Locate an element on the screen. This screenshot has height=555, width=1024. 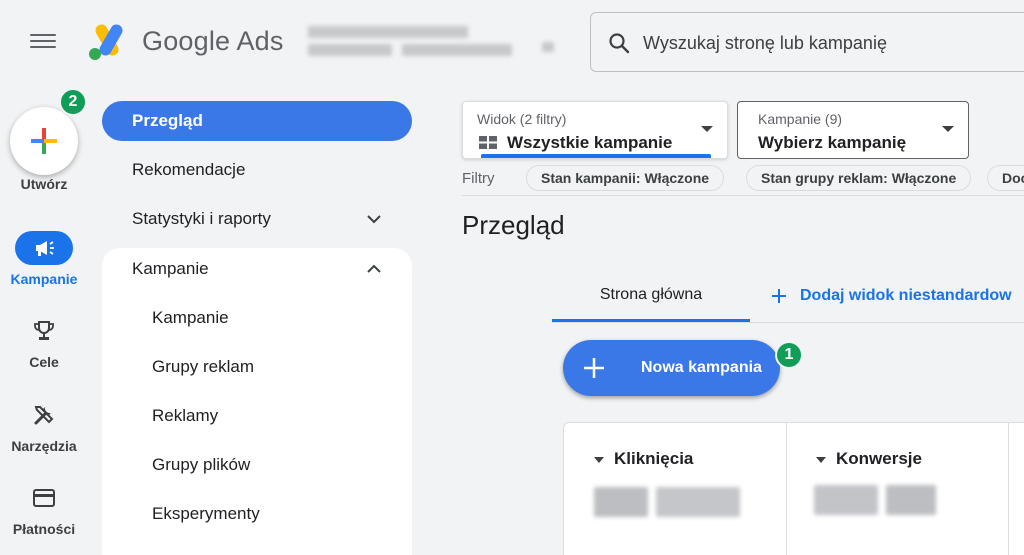
megaphone-icon is located at coordinates (45, 248).